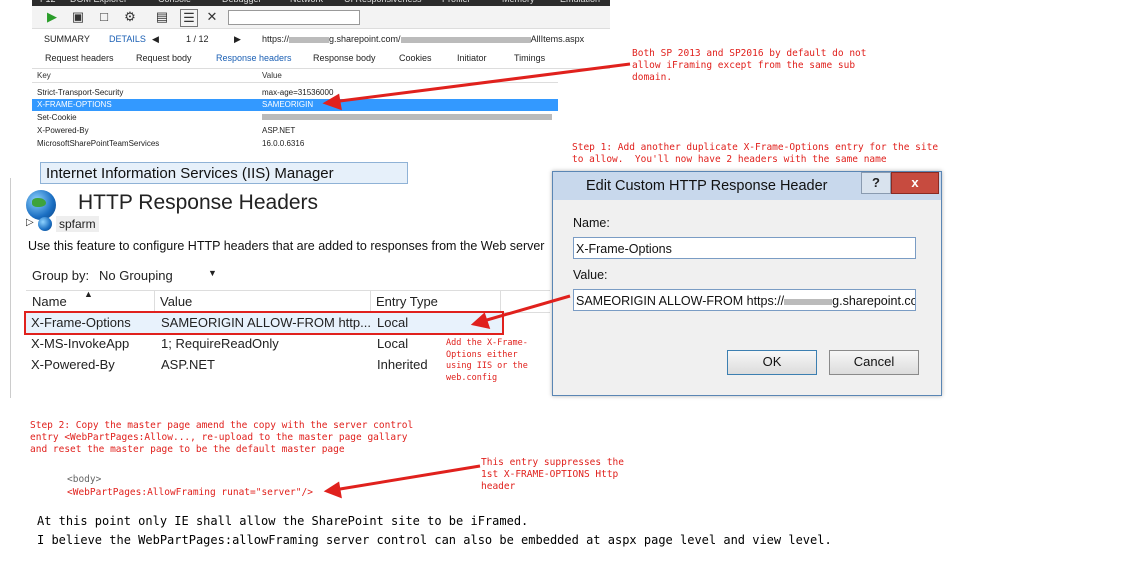 This screenshot has height=588, width=1121. Describe the element at coordinates (481, 83) in the screenshot. I see `arrow-note1` at that location.